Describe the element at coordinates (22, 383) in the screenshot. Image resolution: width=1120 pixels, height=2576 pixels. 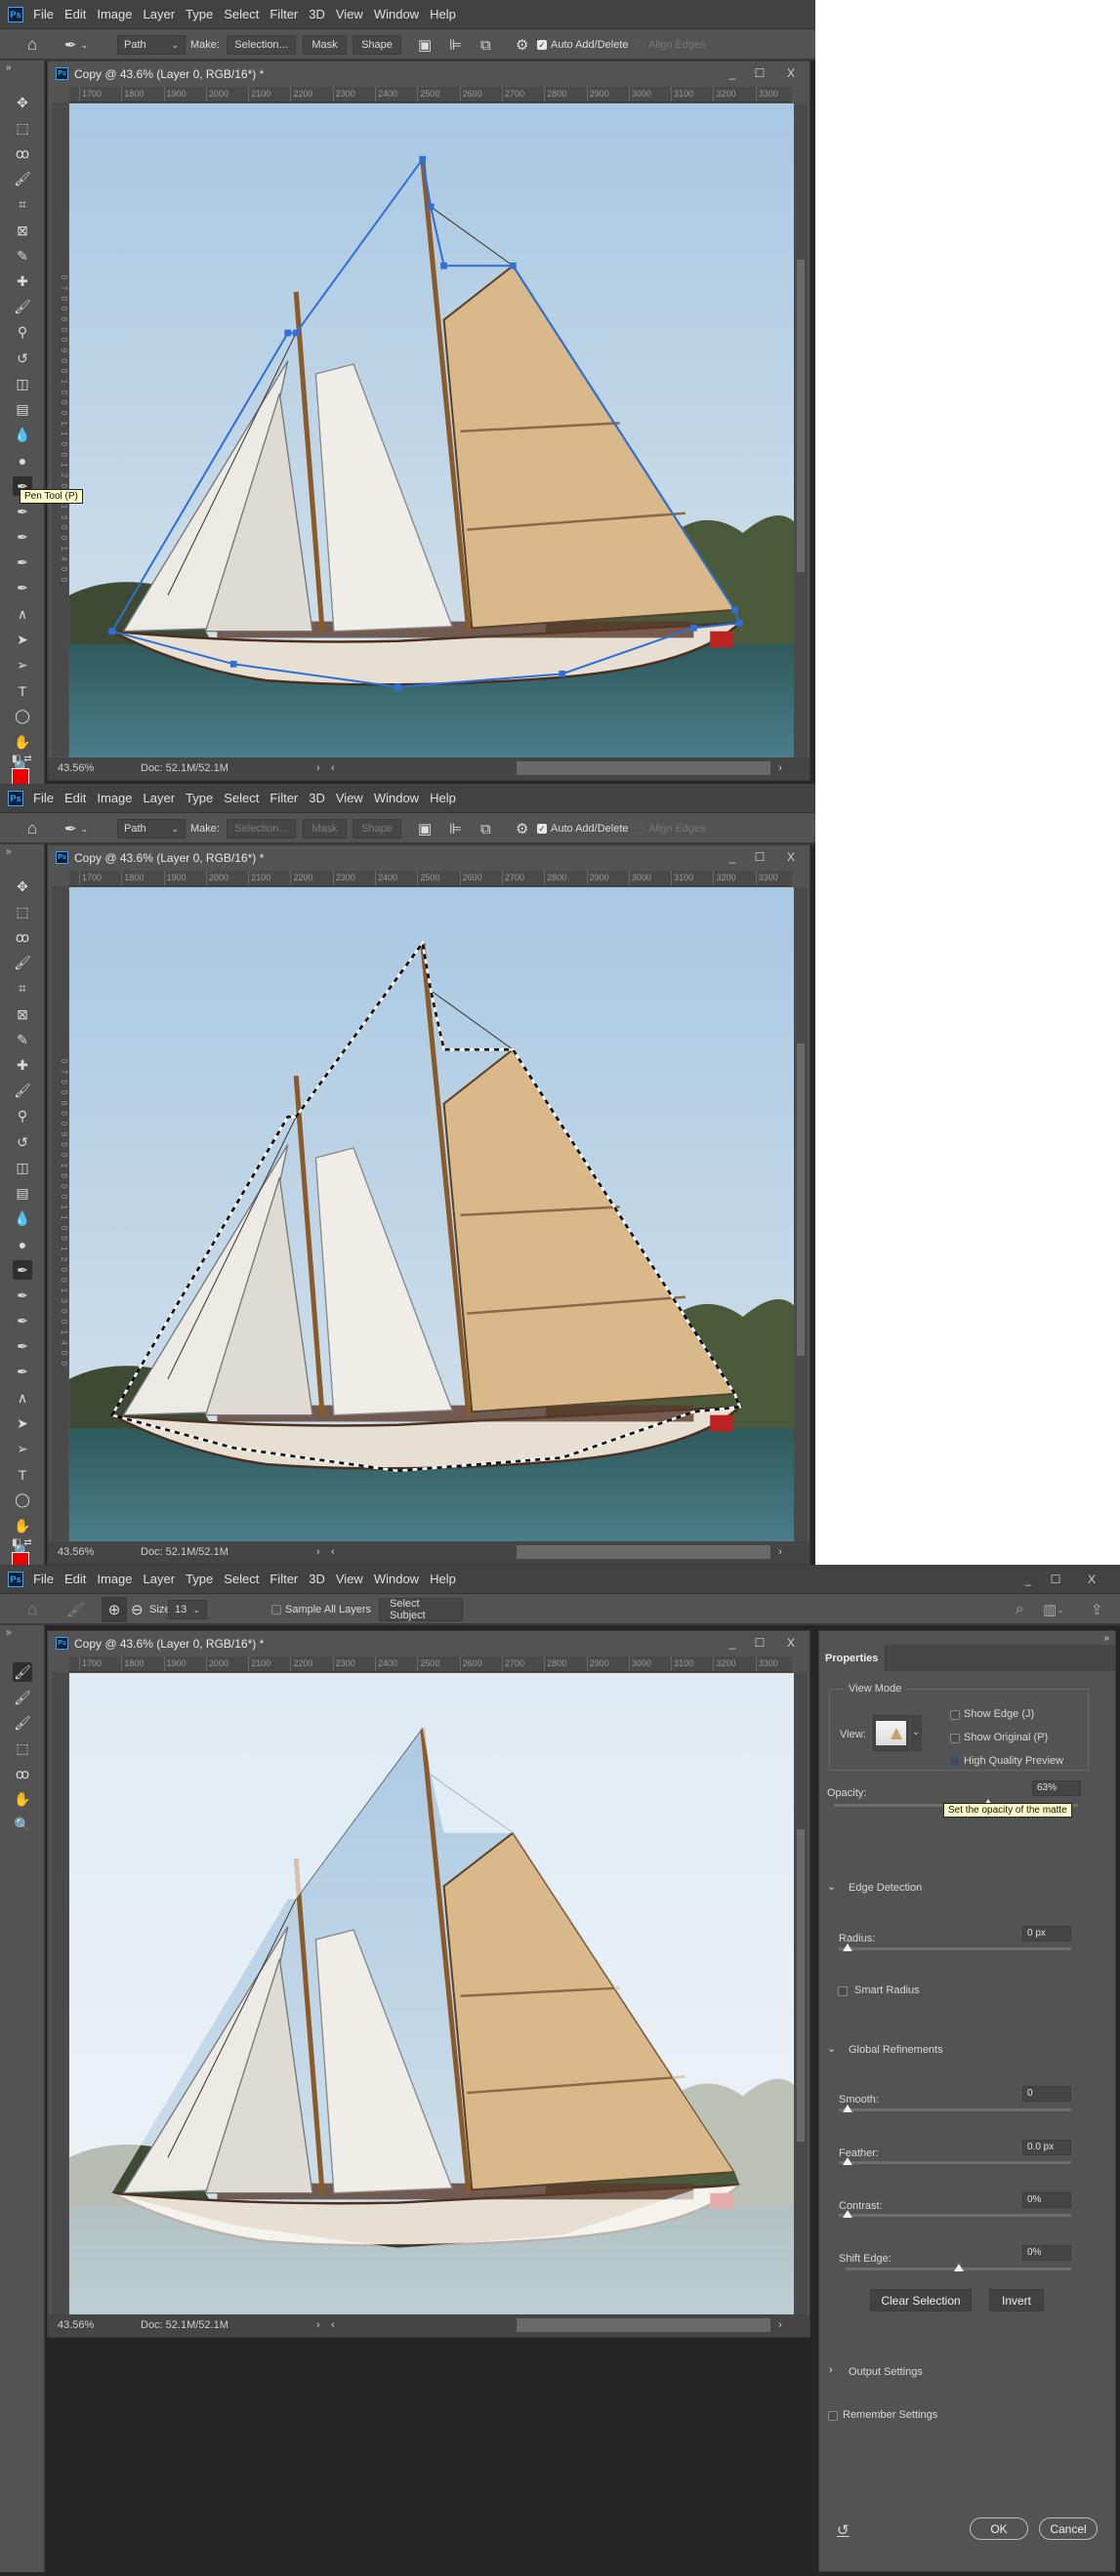
I see `eraser-tool-icon: ◫` at that location.